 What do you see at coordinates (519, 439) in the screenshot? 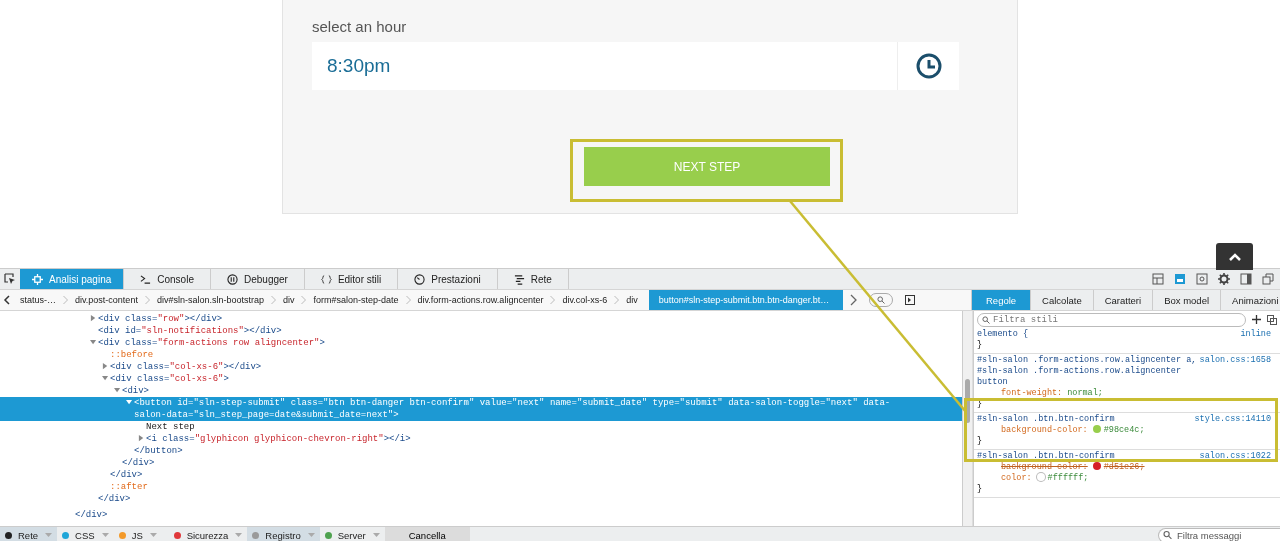
I see `element-tag: <i class="glyphicon glyphicon-chevron-right"></i>` at bounding box center [519, 439].